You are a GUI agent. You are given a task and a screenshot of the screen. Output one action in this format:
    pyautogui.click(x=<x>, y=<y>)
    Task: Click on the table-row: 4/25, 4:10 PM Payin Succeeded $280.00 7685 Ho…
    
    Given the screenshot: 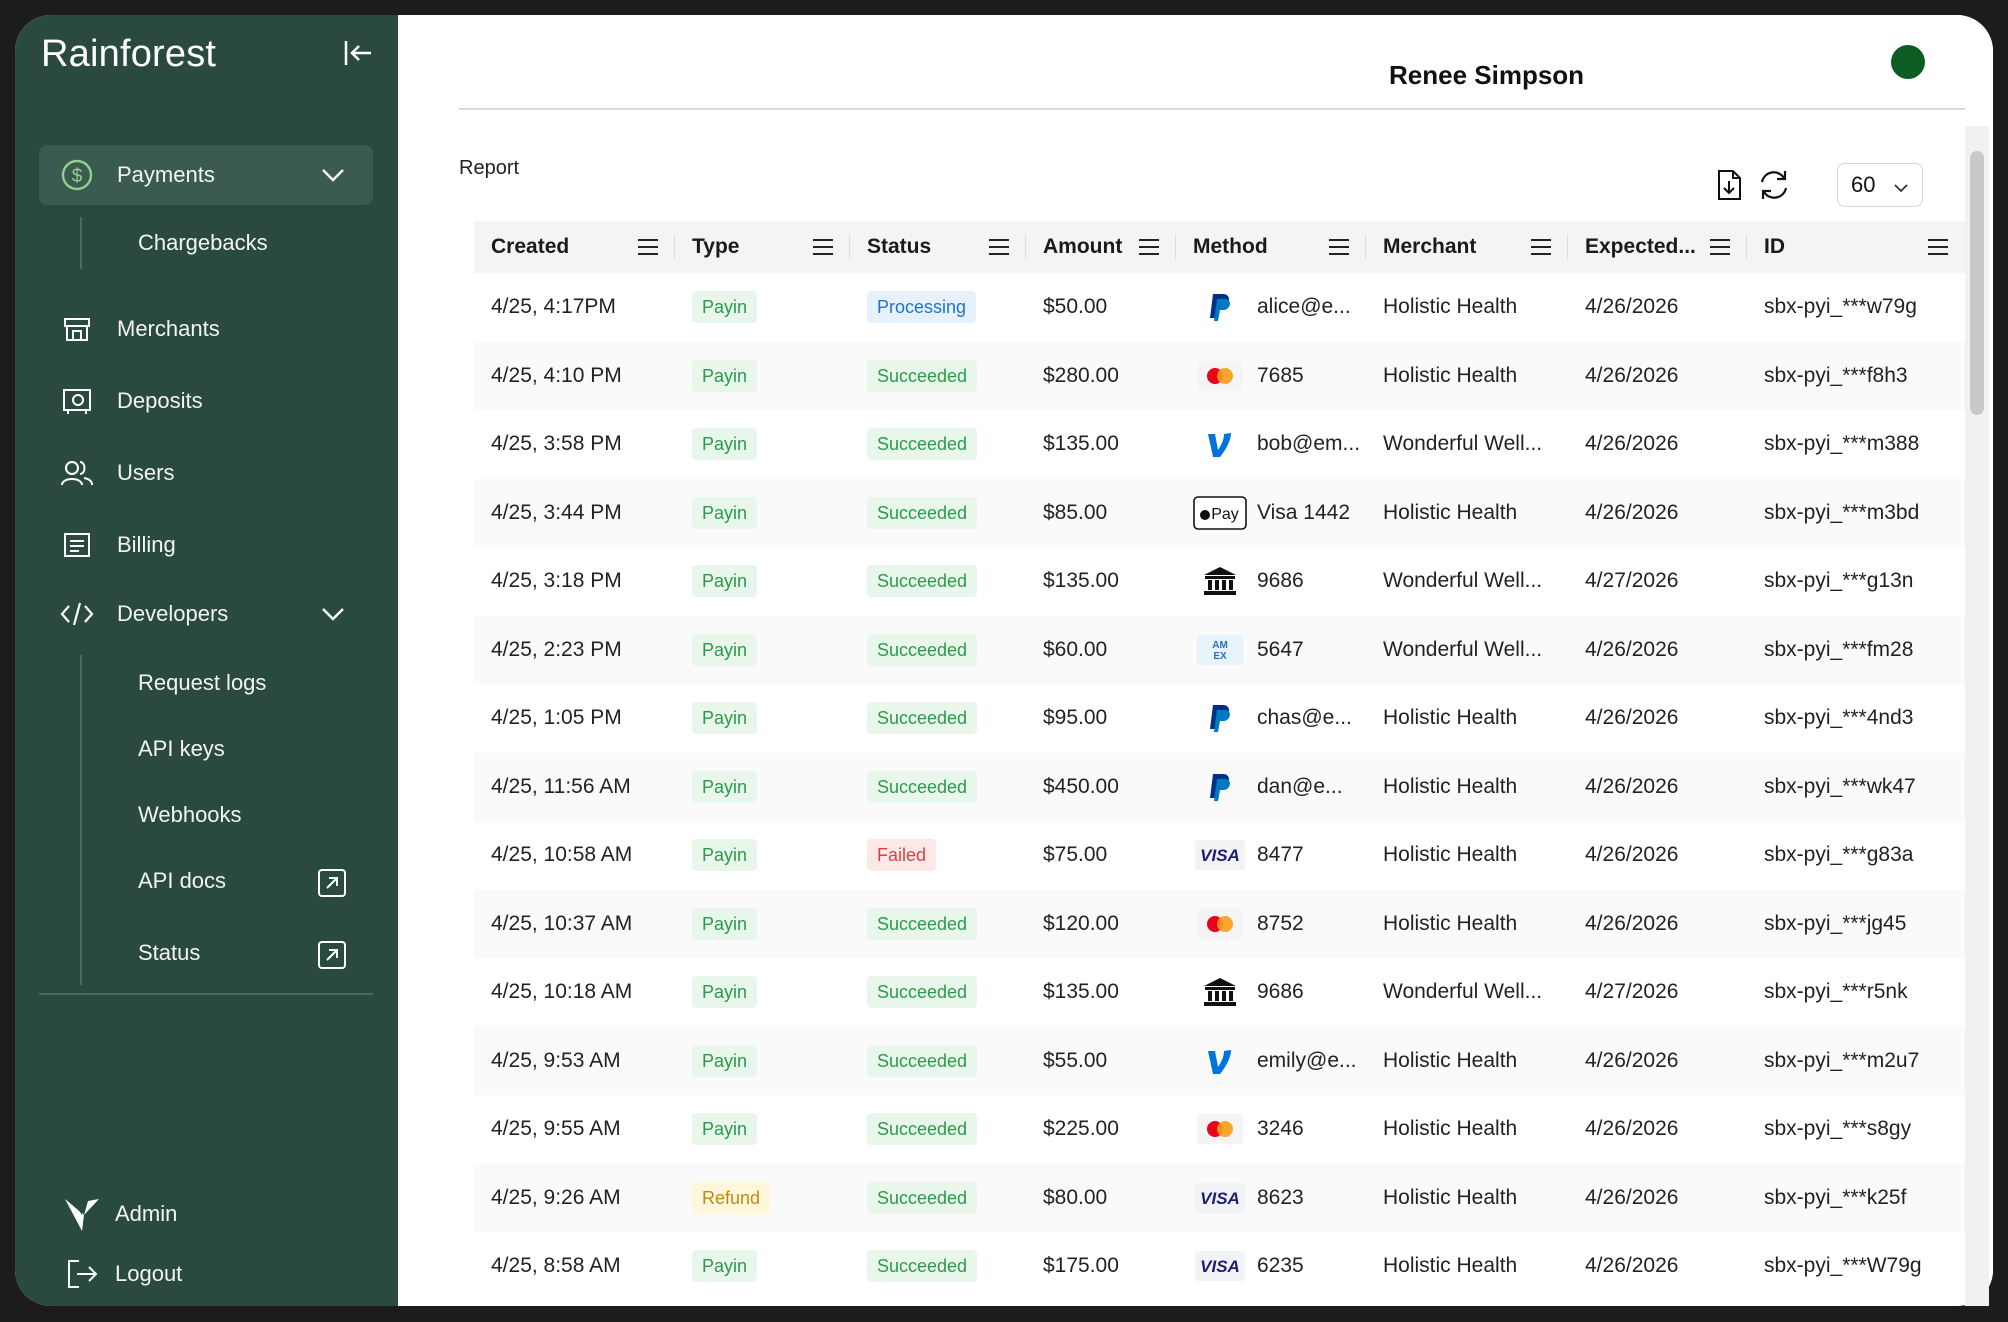 What is the action you would take?
    pyautogui.click(x=1219, y=375)
    